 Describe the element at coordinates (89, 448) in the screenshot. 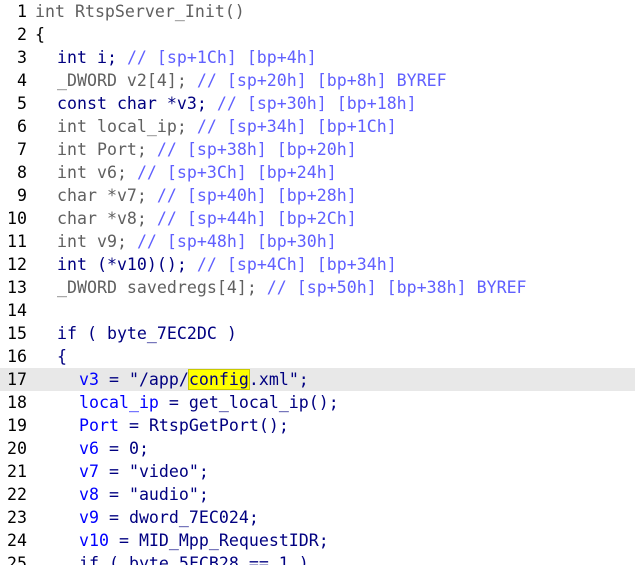

I see `code-token: v6` at that location.